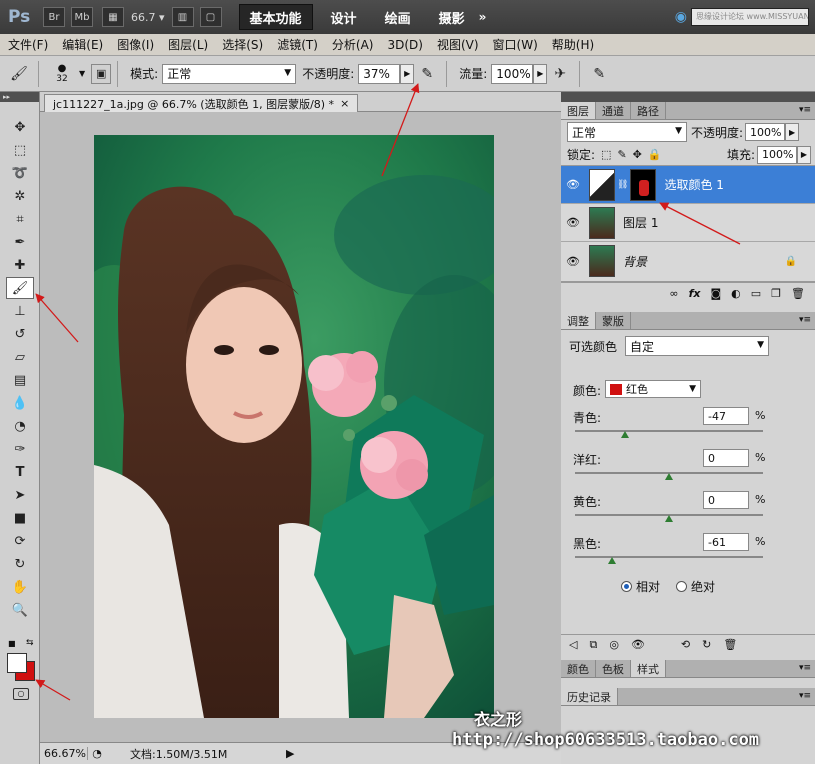 The image size is (815, 764). Describe the element at coordinates (20, 403) in the screenshot. I see `blur-tool-icon: 💧` at that location.